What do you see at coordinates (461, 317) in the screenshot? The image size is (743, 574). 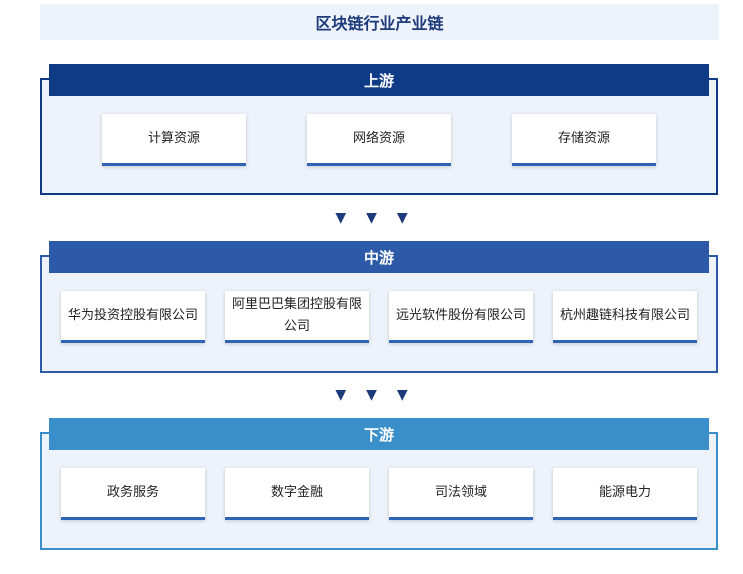 I see `midstream-card: 远光软件股份有限公司` at bounding box center [461, 317].